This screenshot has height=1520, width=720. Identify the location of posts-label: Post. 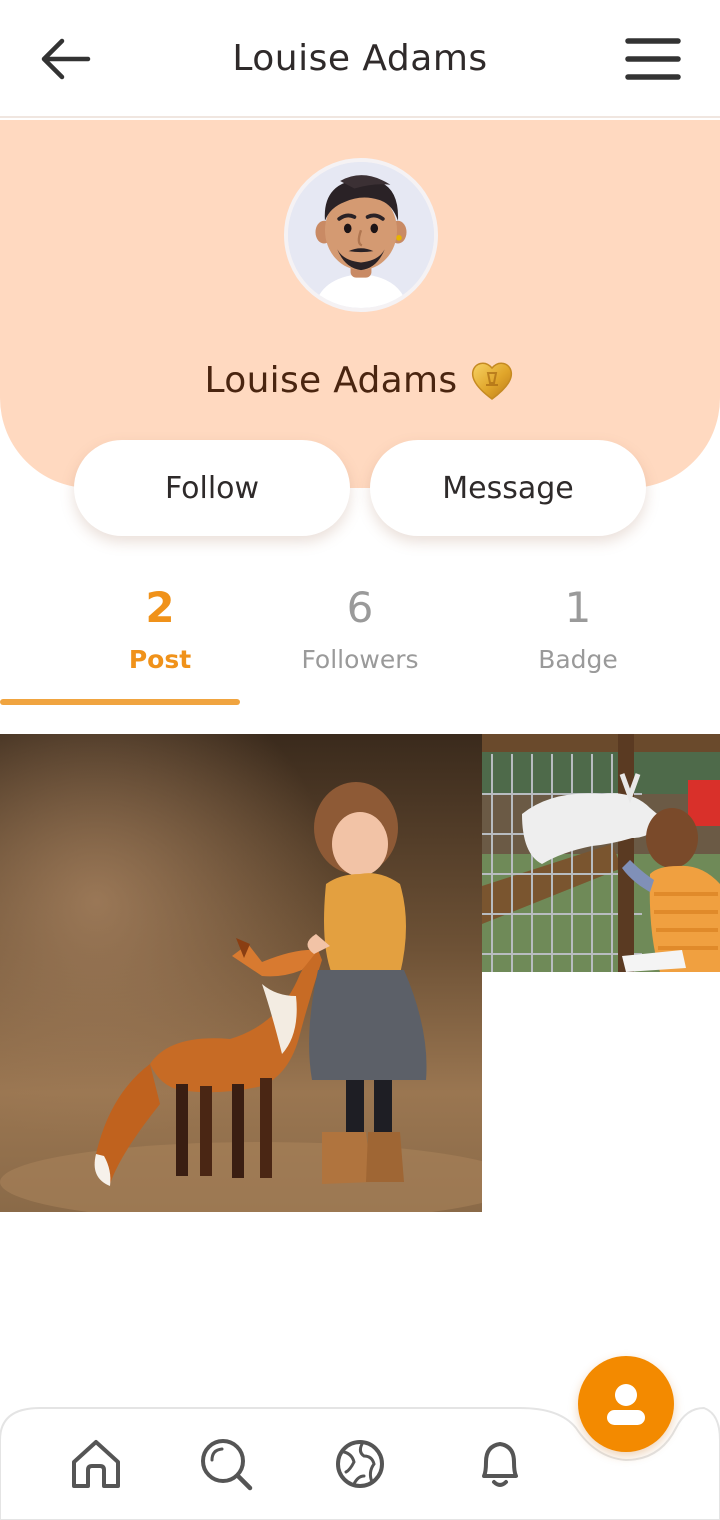
(160, 659).